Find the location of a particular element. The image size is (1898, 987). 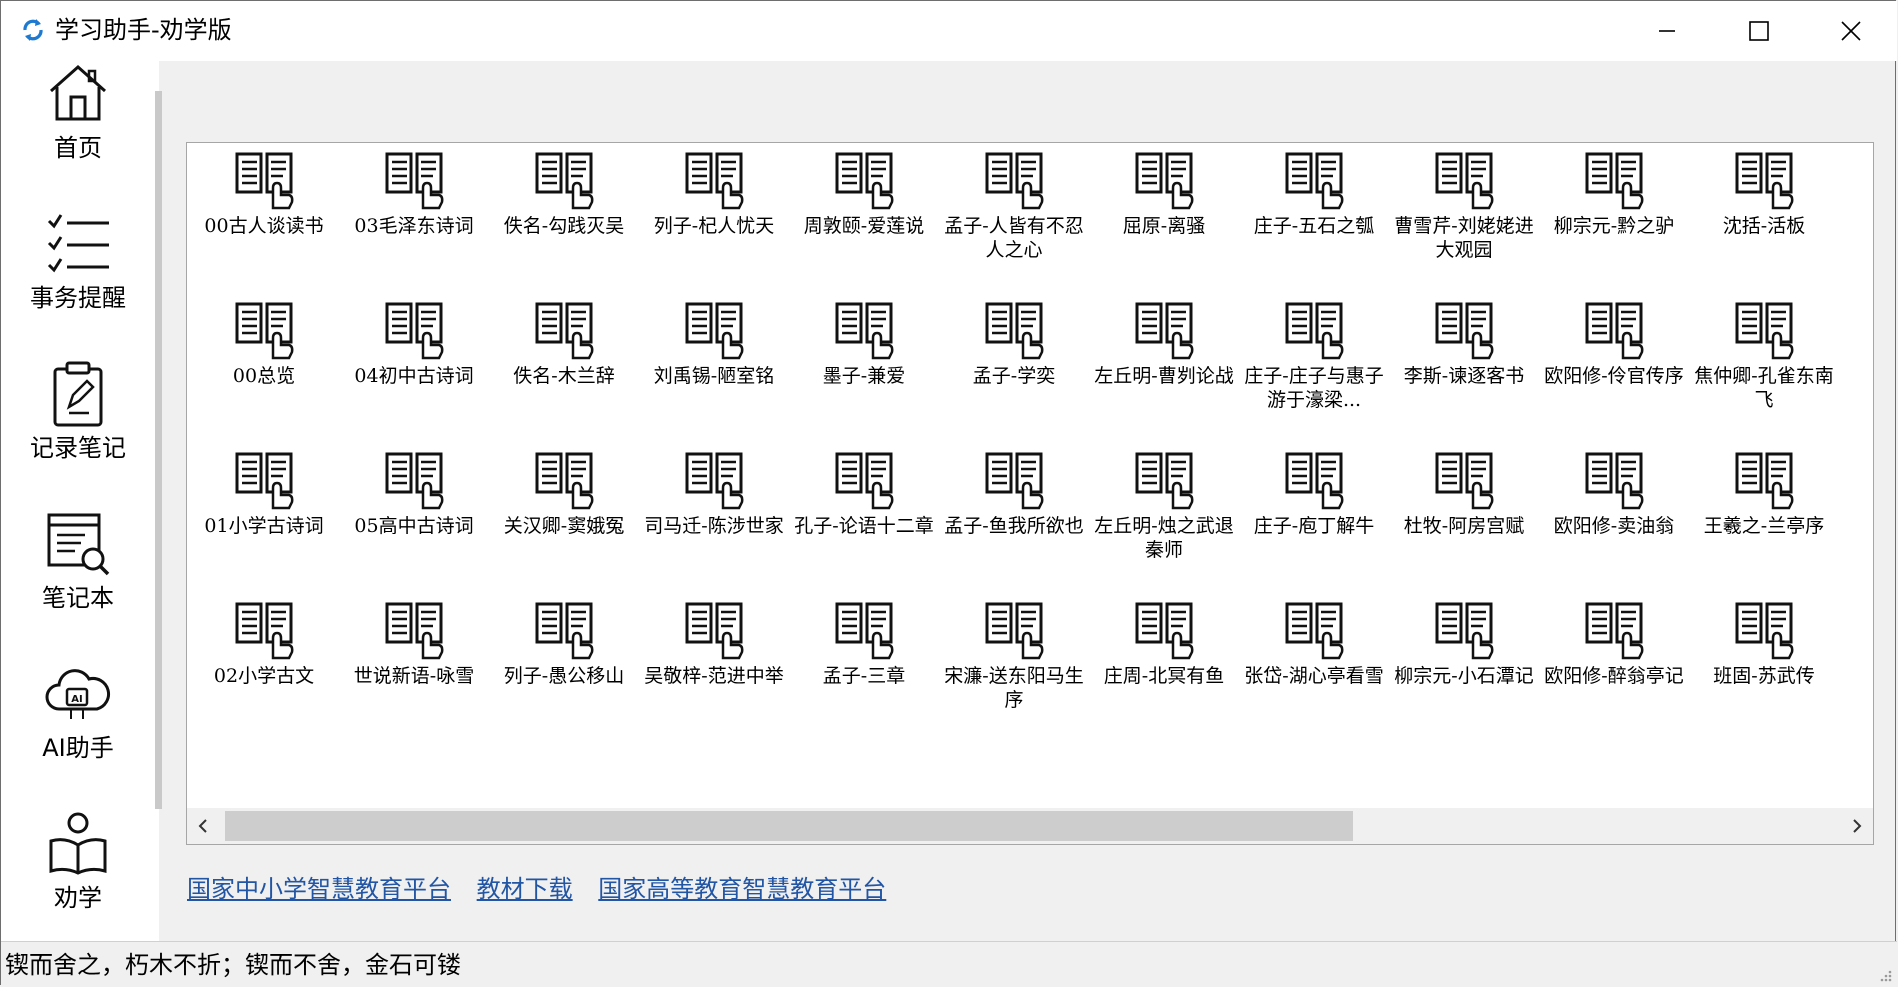

file-item: 庄子-庖丁解牛 is located at coordinates (1314, 513).